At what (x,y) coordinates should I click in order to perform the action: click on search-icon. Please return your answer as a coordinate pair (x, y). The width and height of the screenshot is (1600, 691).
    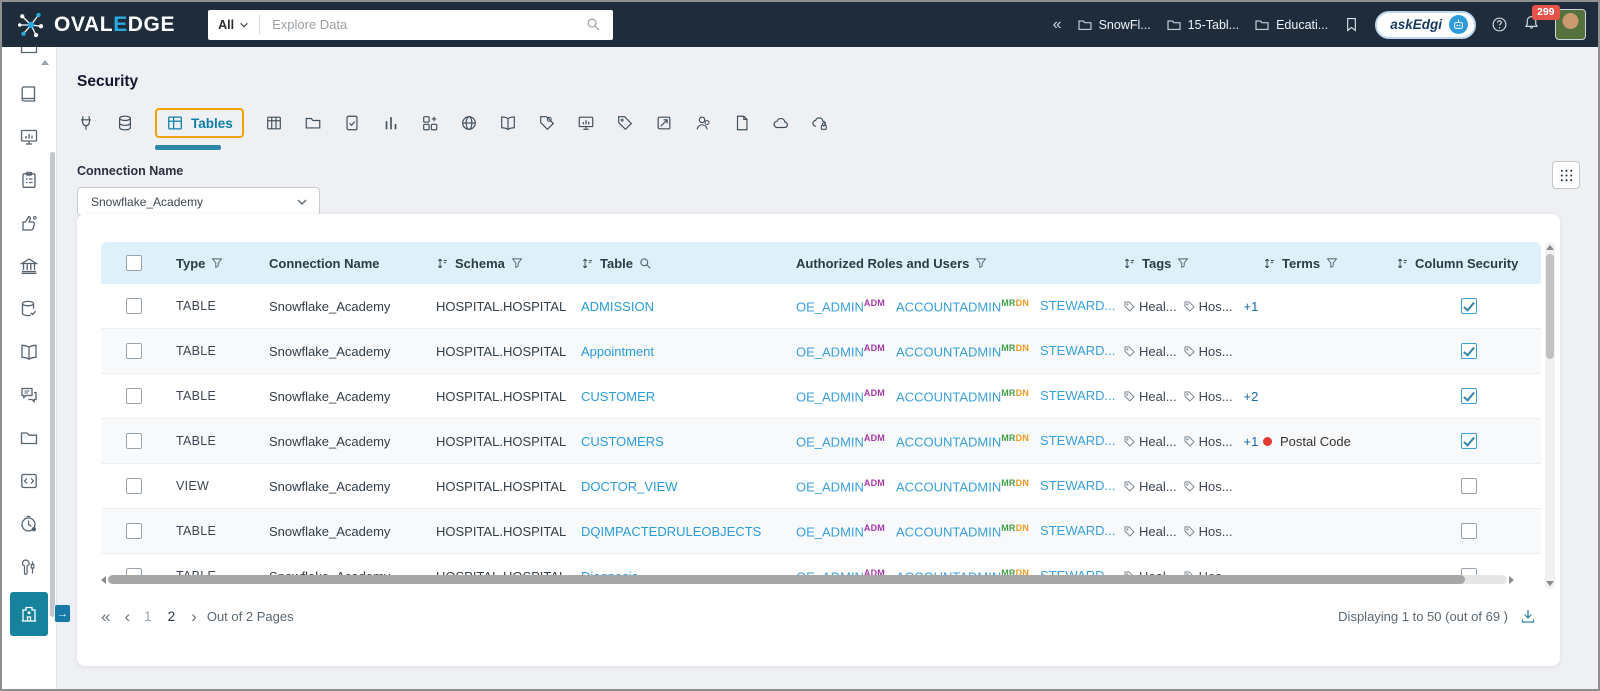
    Looking at the image, I should click on (645, 263).